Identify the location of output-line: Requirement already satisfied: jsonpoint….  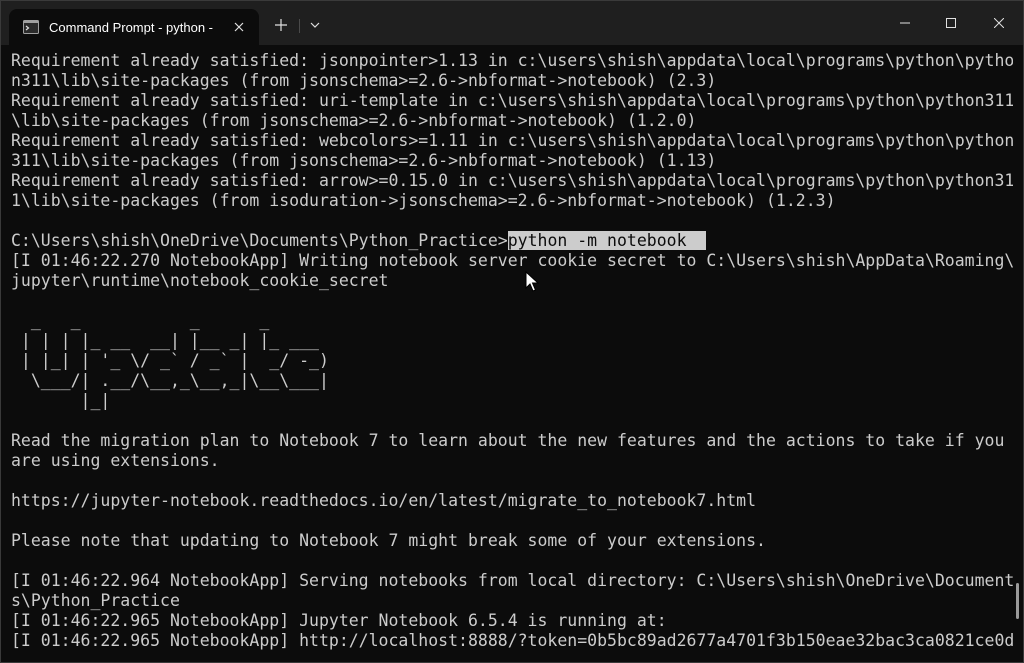
(512, 60).